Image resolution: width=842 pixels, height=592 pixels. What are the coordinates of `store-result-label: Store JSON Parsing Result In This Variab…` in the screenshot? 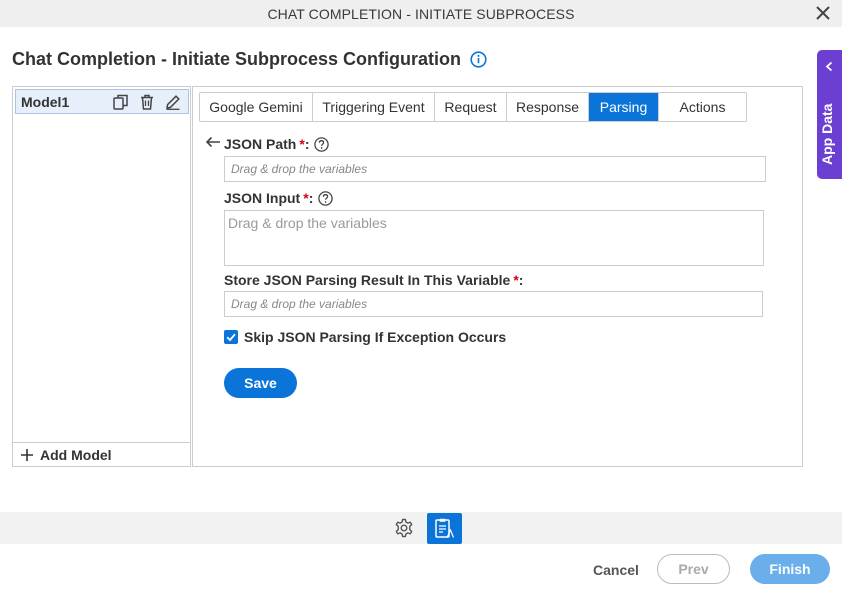 It's located at (374, 280).